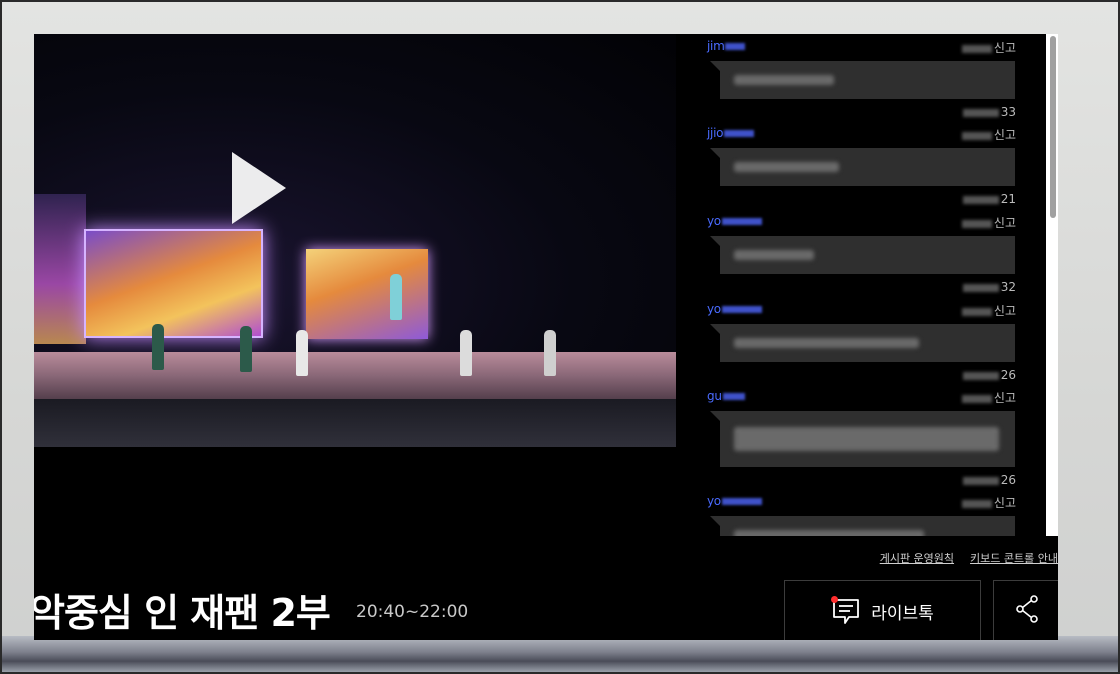 The height and width of the screenshot is (674, 1120). I want to click on livetalk-button: 라이브톡, so click(882, 610).